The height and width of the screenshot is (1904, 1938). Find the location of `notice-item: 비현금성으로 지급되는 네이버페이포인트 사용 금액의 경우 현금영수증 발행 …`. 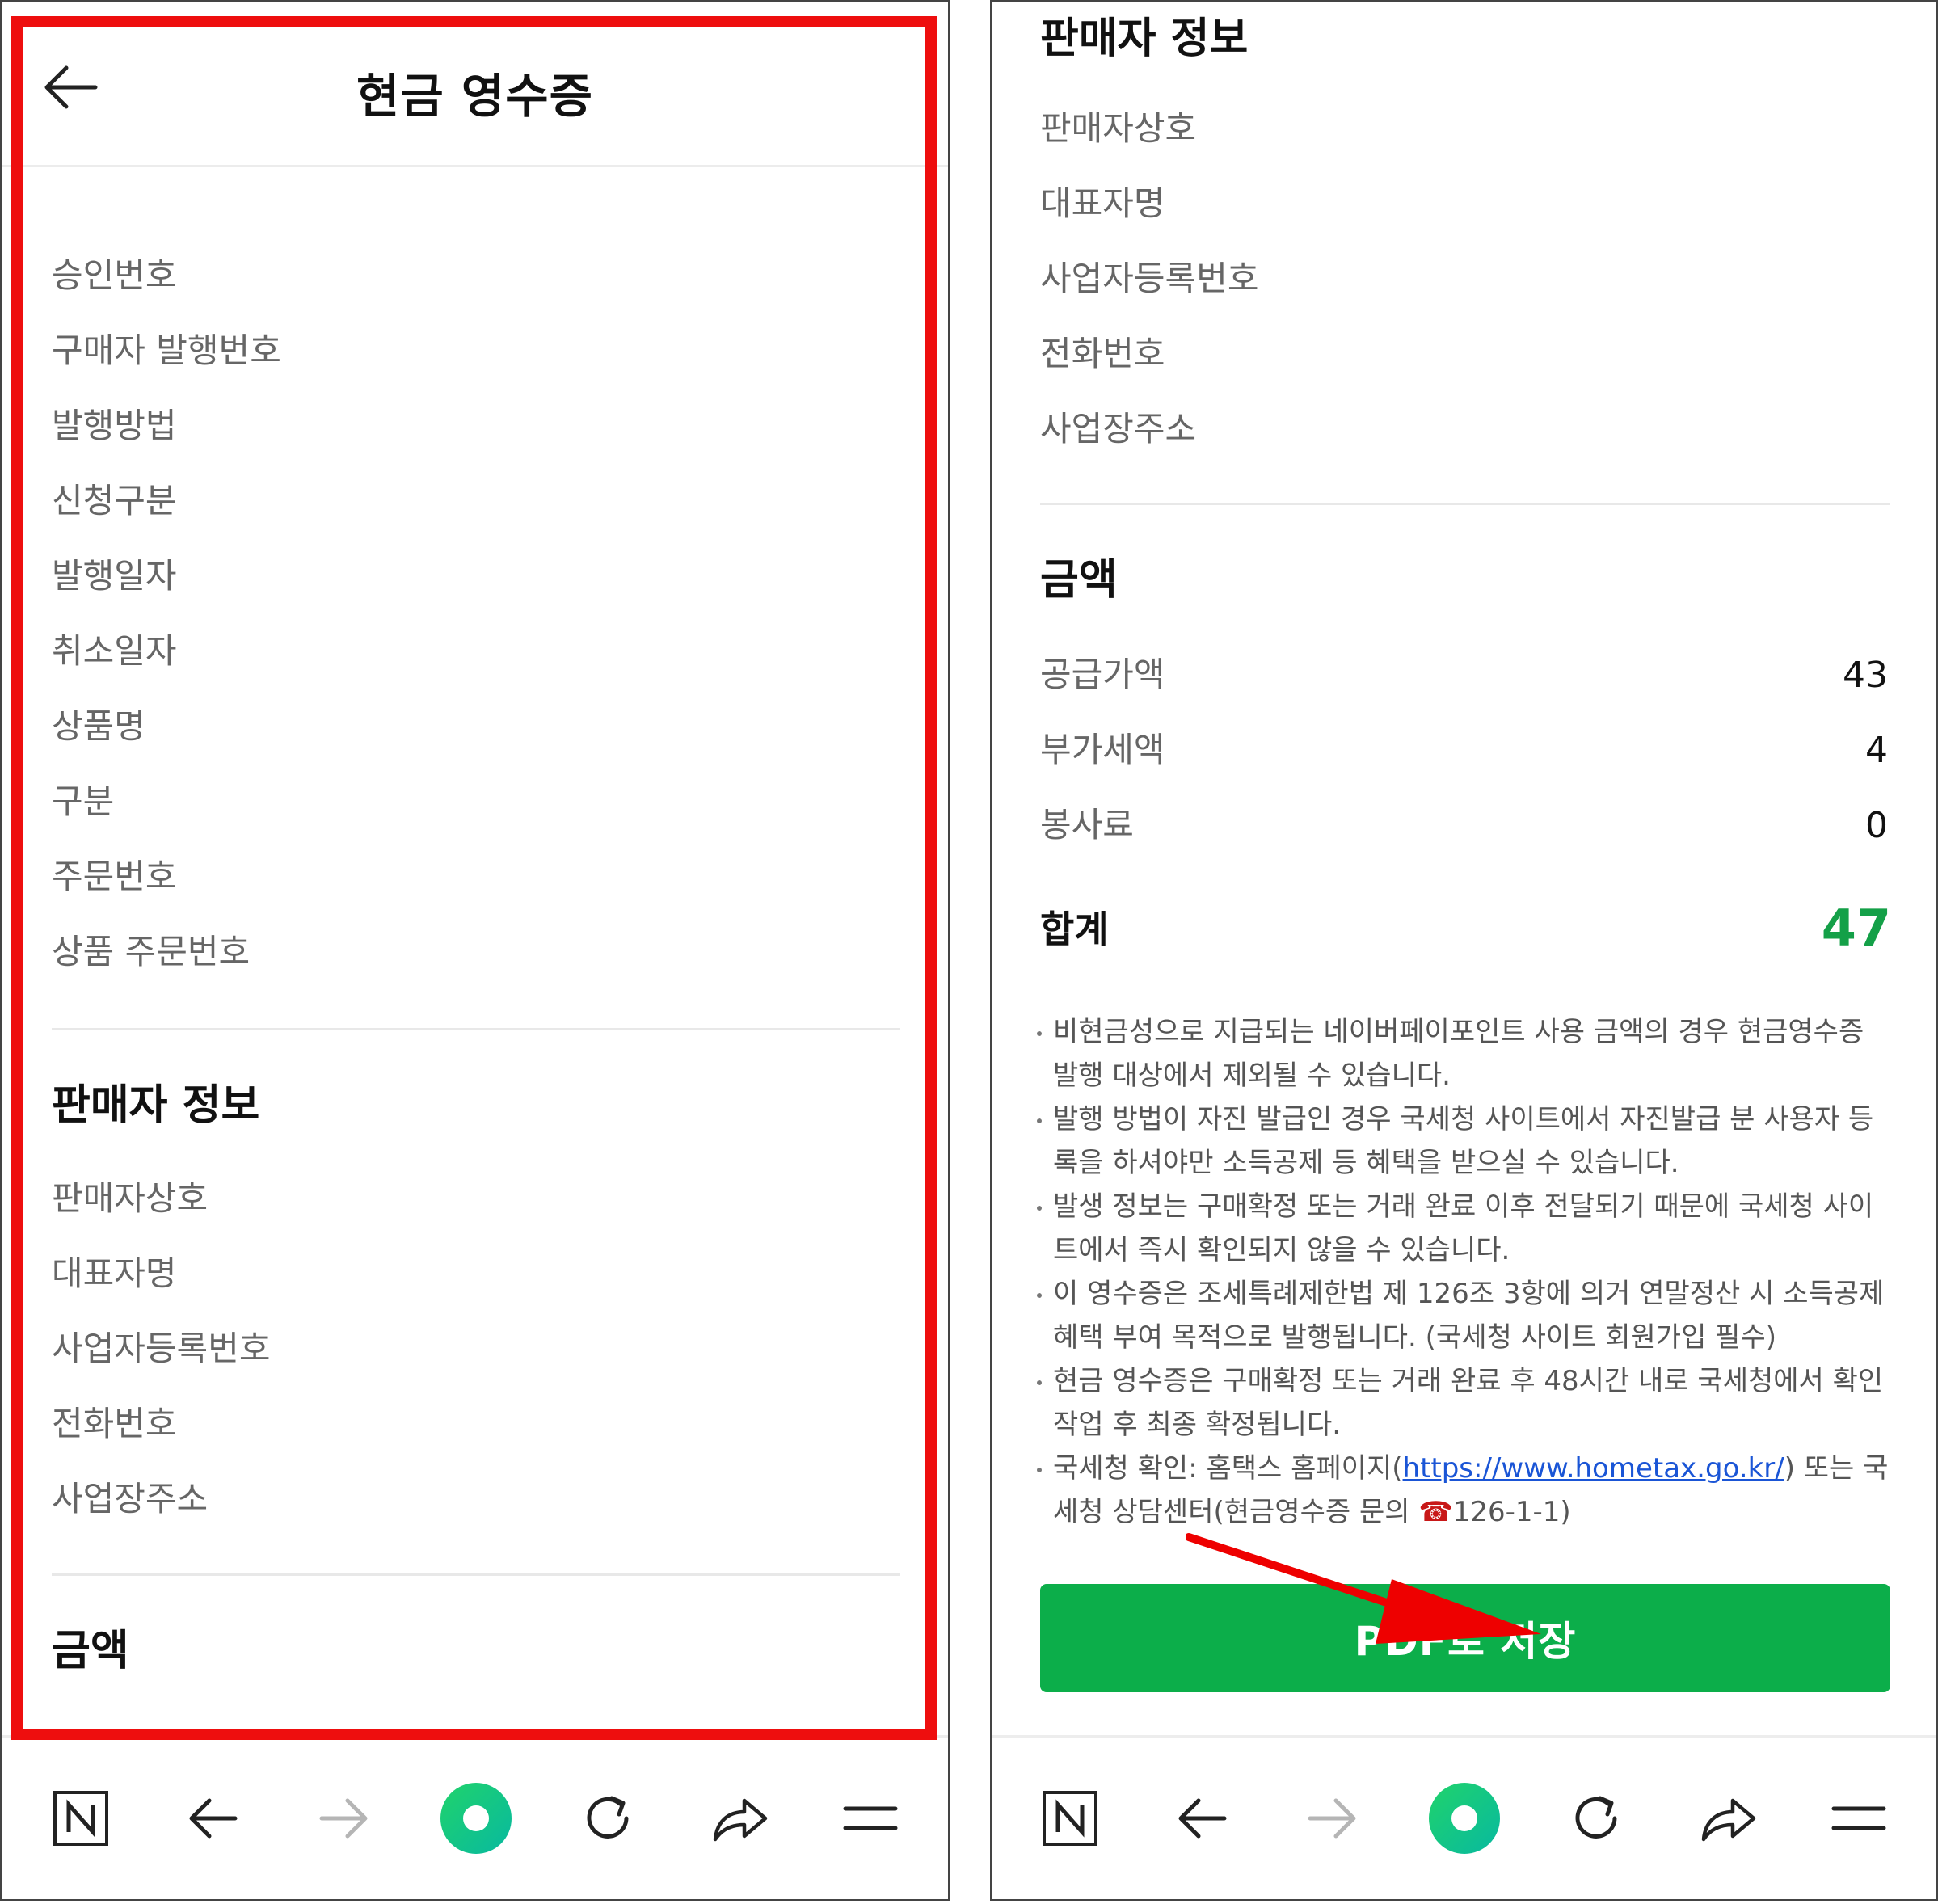

notice-item: 비현금성으로 지급되는 네이버페이포인트 사용 금액의 경우 현금영수증 발행 … is located at coordinates (1463, 1053).